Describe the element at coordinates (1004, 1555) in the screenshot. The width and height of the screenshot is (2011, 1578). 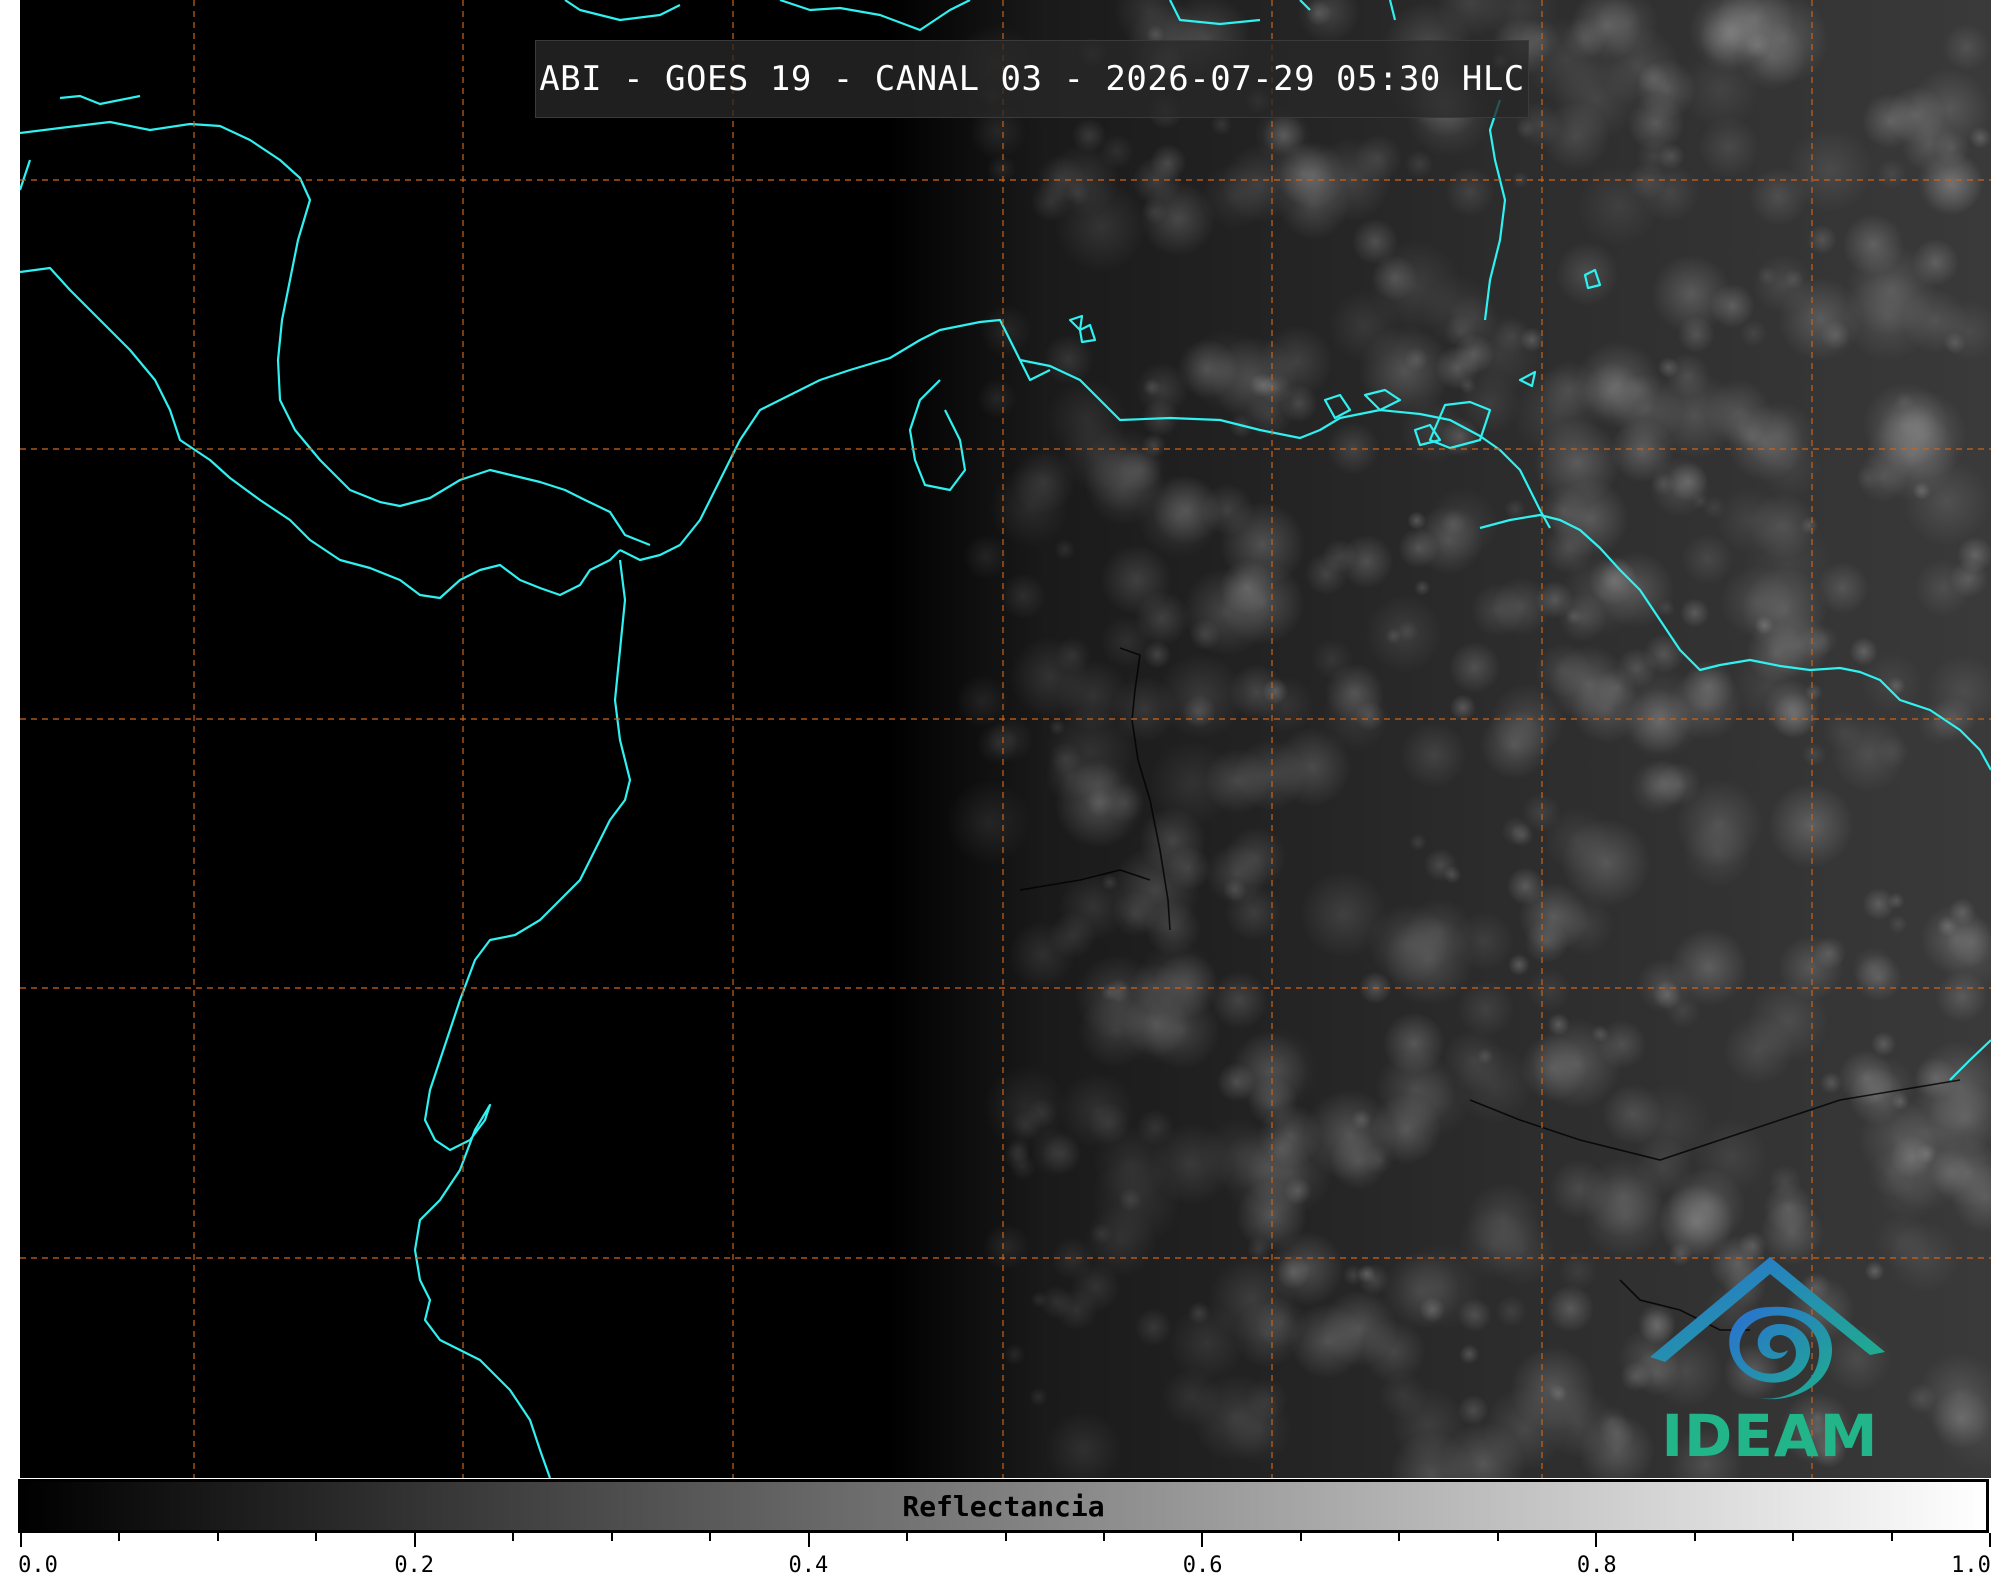
I see `colorbar-axis: 0.0 0.2 0.4 0.6 0.8 1.0` at that location.